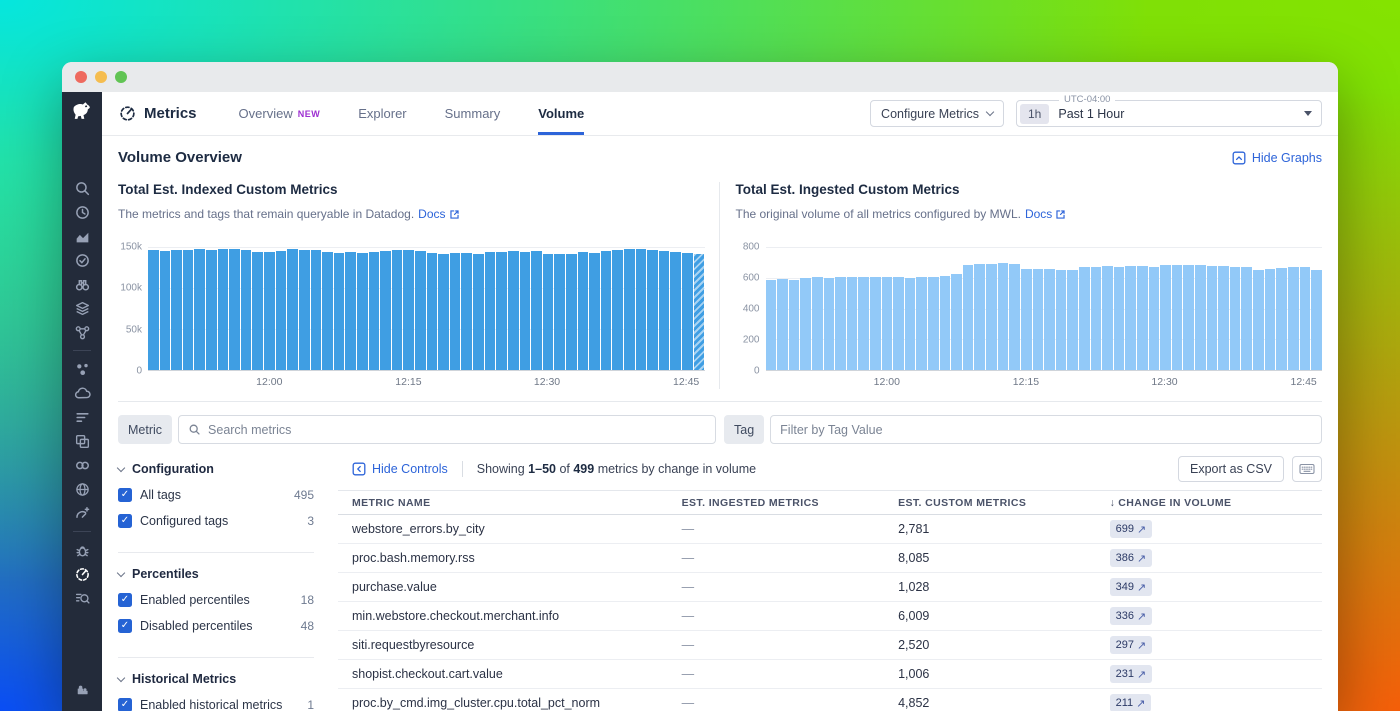  I want to click on filter-checkbox-item: ✓ Enabled percentiles 18, so click(216, 600).